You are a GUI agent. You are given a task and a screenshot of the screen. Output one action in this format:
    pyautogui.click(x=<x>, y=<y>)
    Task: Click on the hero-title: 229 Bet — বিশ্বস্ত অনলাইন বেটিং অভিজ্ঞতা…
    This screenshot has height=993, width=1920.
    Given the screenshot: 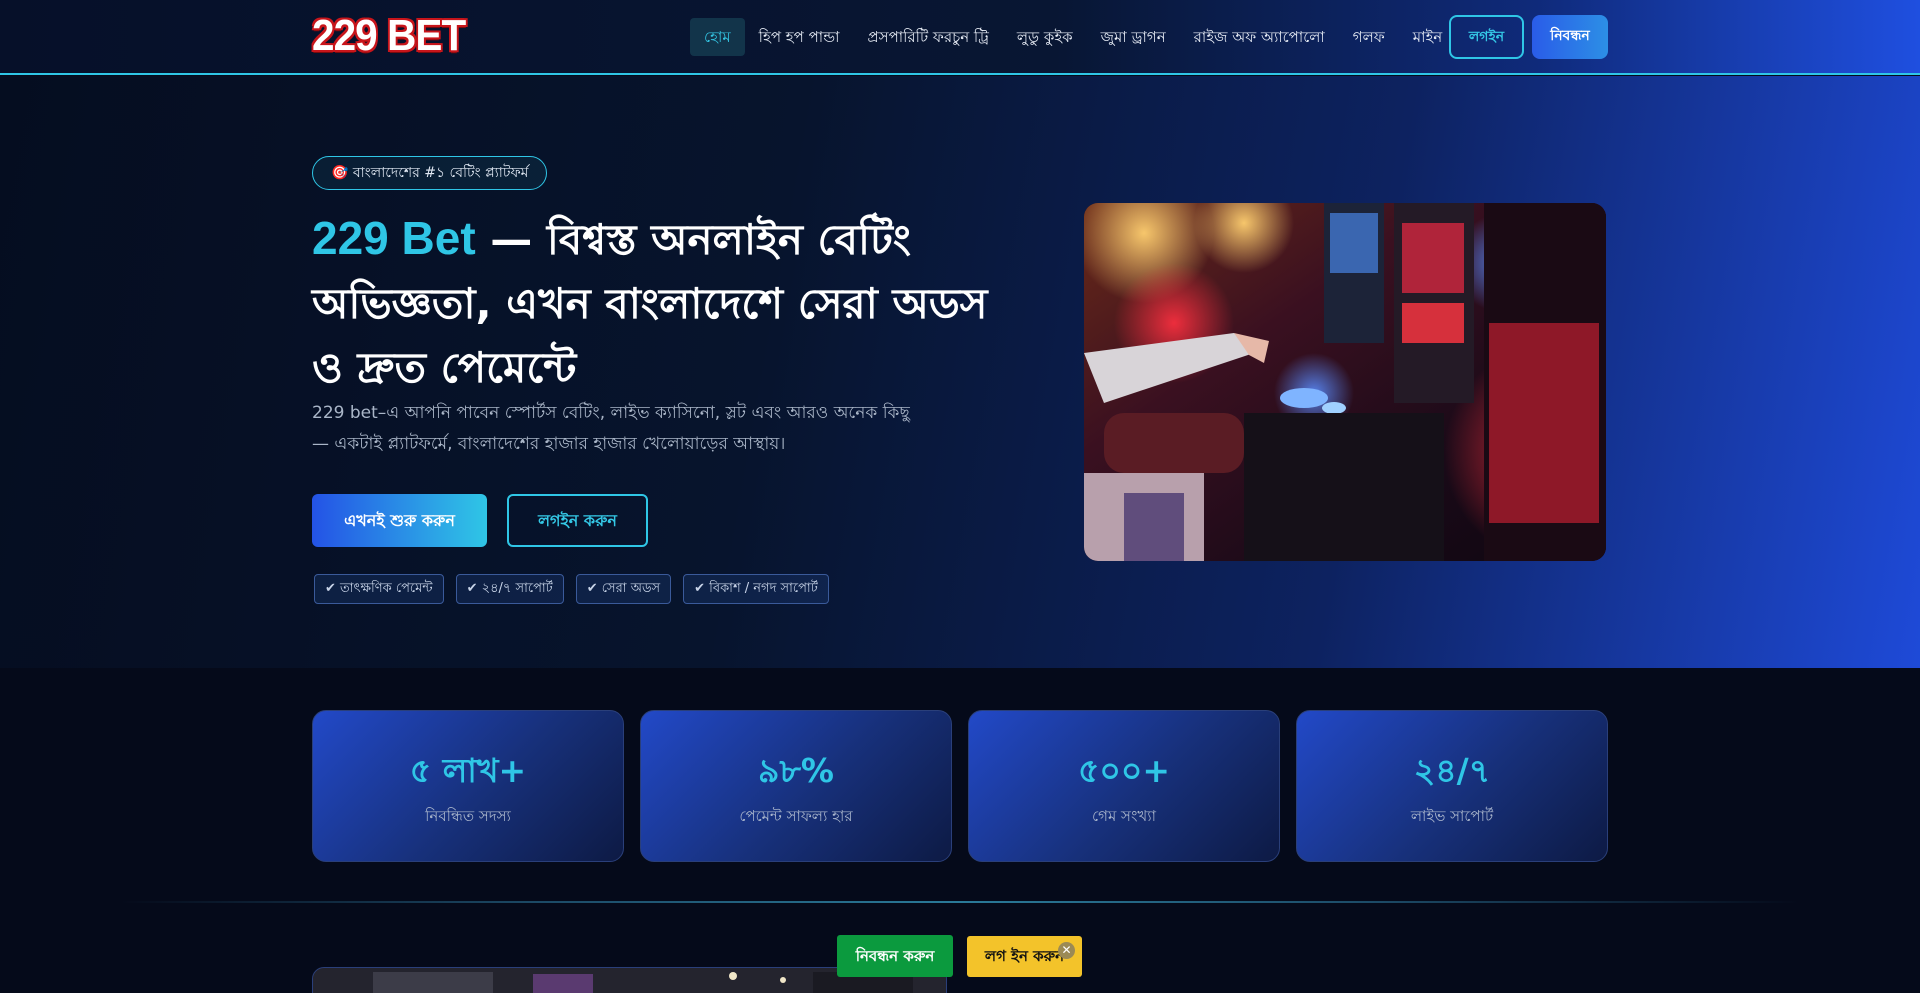 What is the action you would take?
    pyautogui.click(x=672, y=303)
    